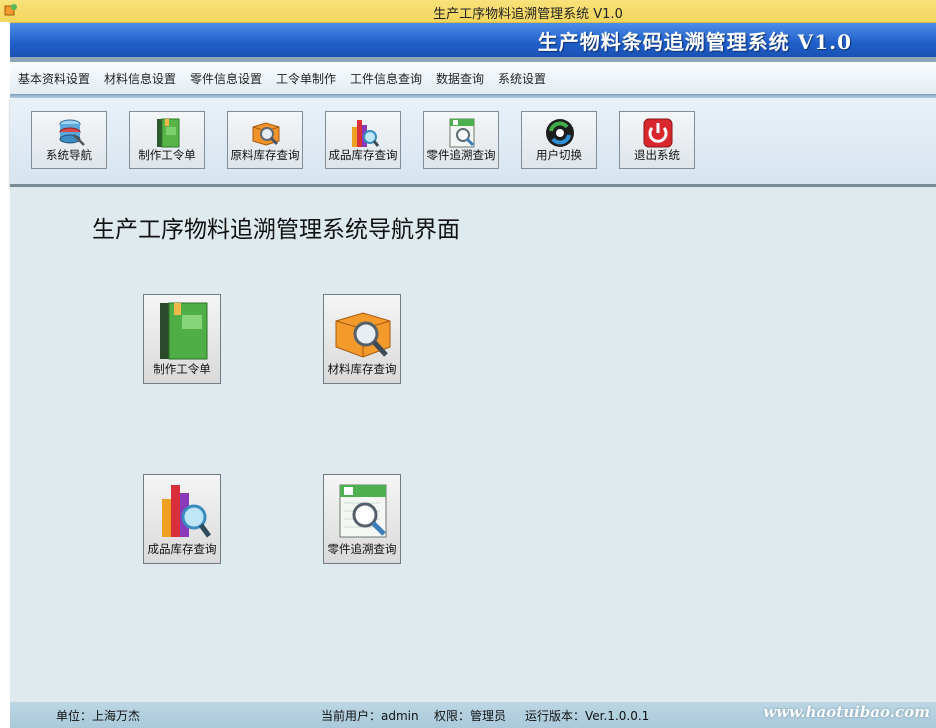 Image resolution: width=936 pixels, height=728 pixels. I want to click on menu-item-system-settings: 系统设置, so click(522, 78).